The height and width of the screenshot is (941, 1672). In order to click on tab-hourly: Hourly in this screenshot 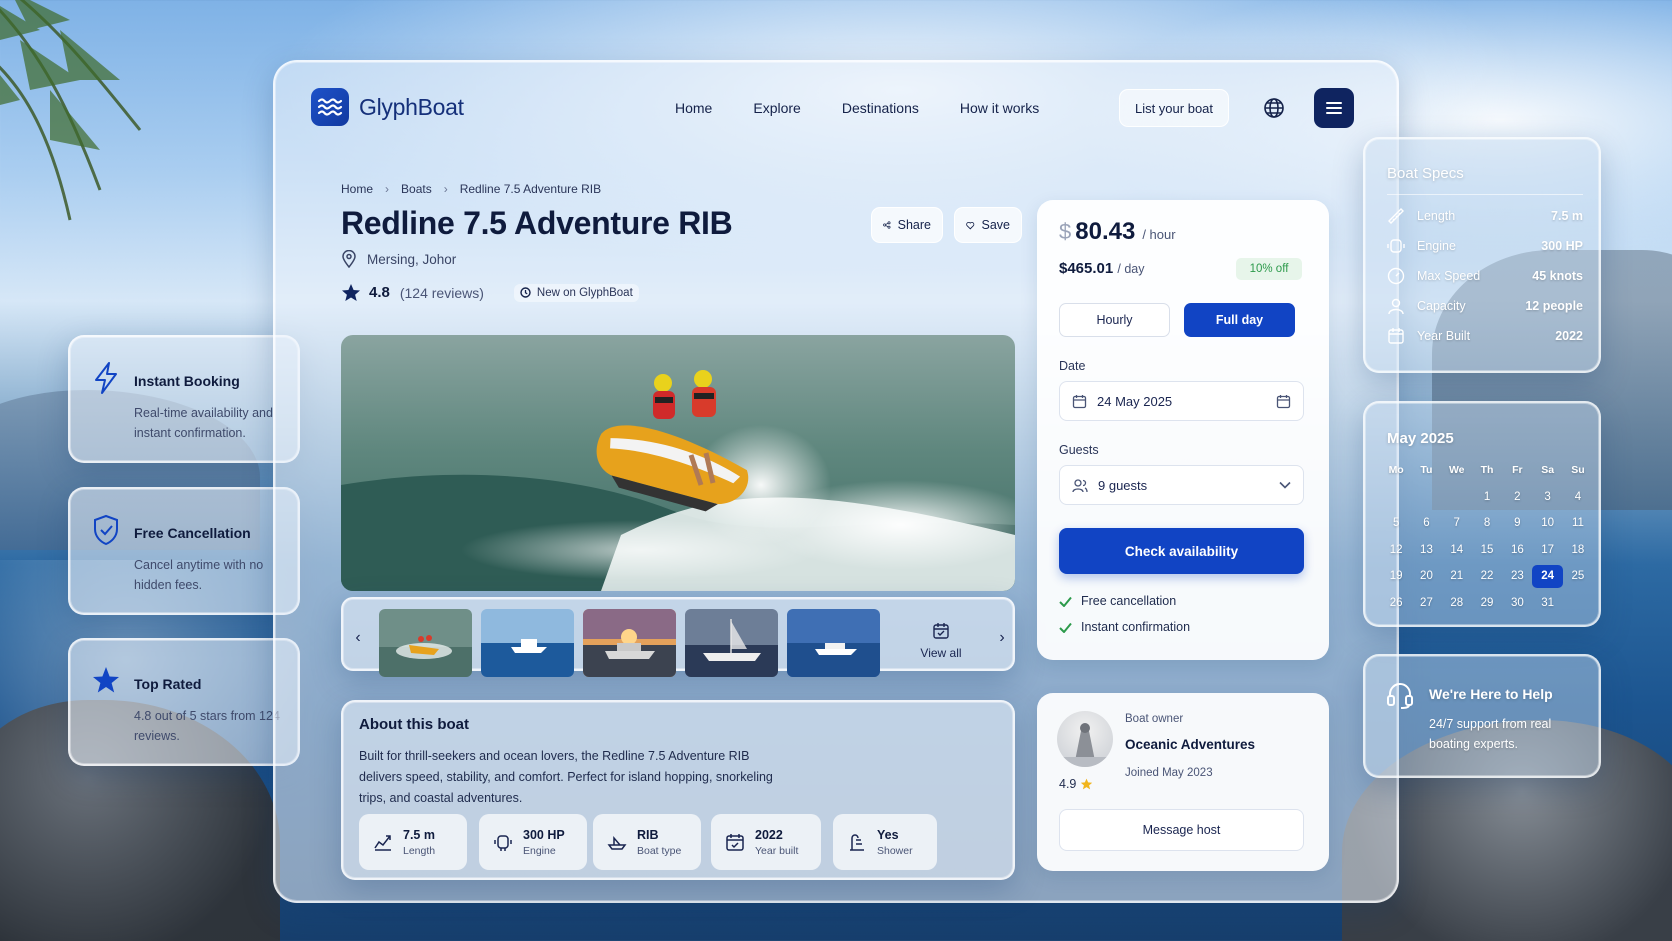, I will do `click(1114, 320)`.